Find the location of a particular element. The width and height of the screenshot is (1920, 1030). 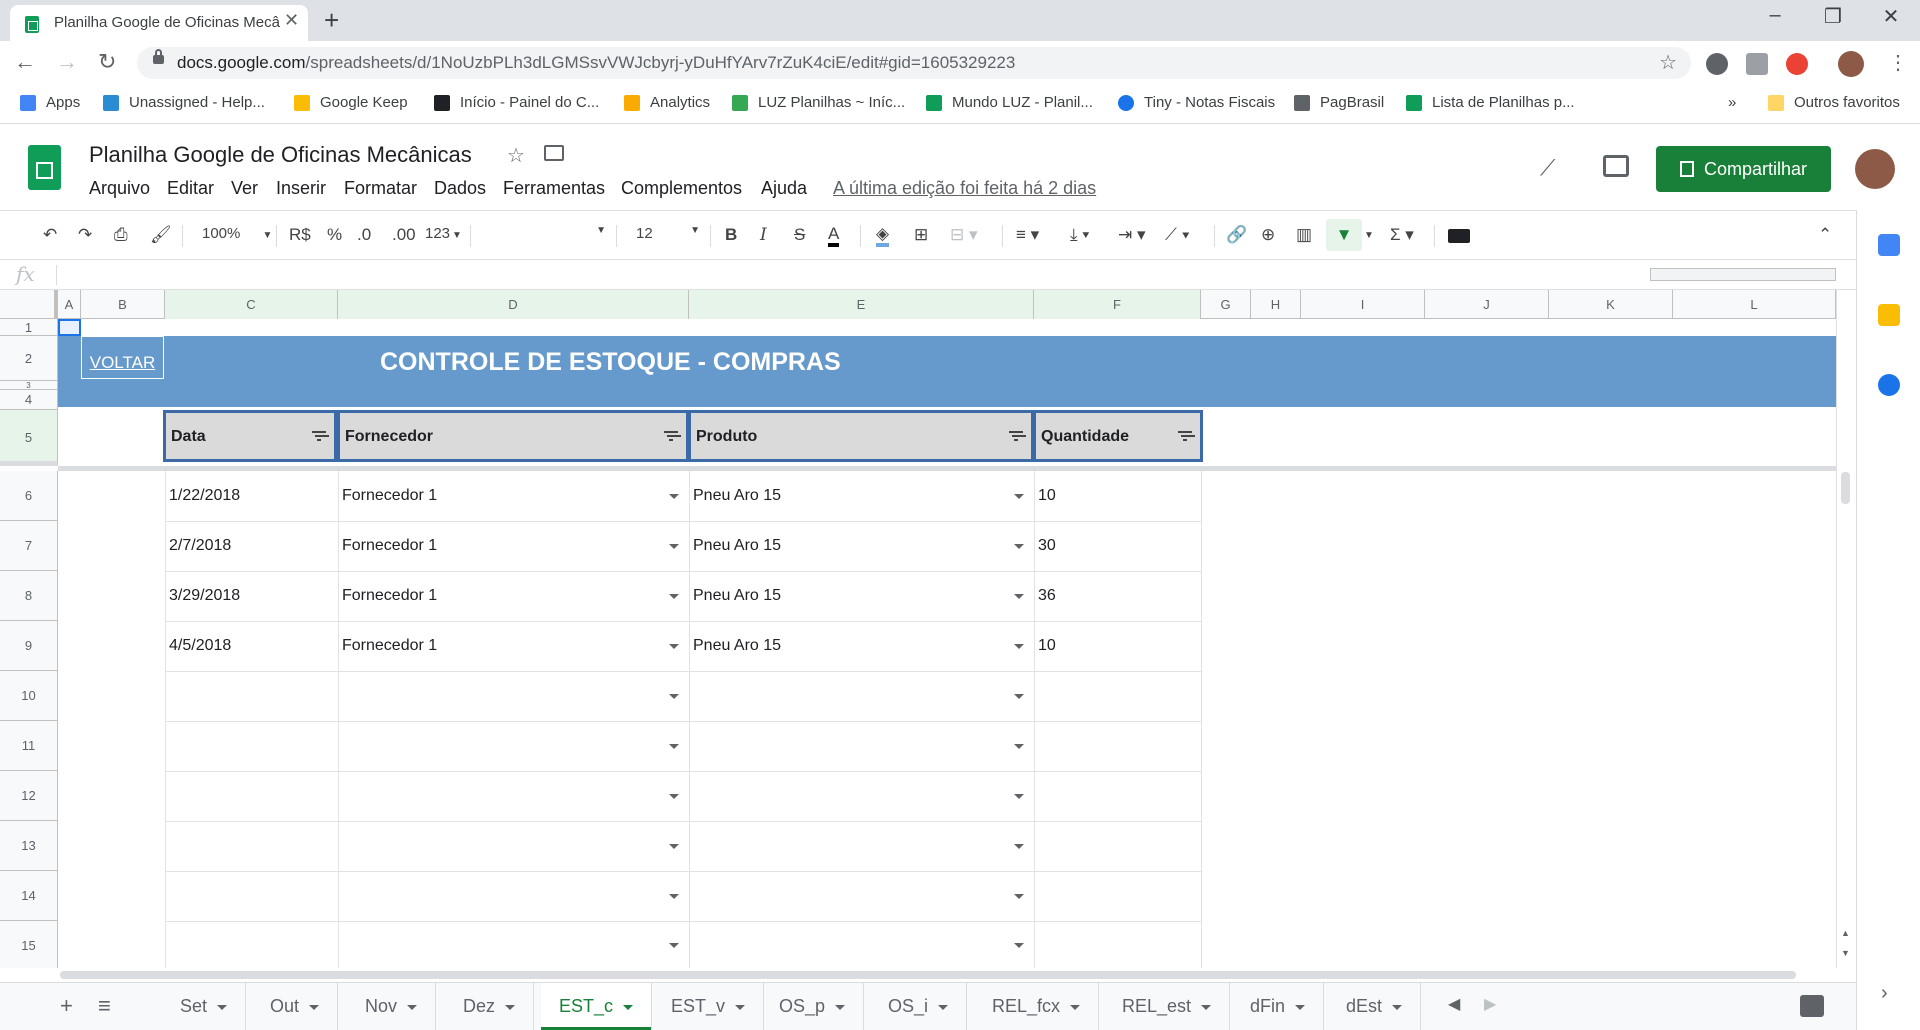

all-sheets-menu-icon: ≡ is located at coordinates (104, 1006).